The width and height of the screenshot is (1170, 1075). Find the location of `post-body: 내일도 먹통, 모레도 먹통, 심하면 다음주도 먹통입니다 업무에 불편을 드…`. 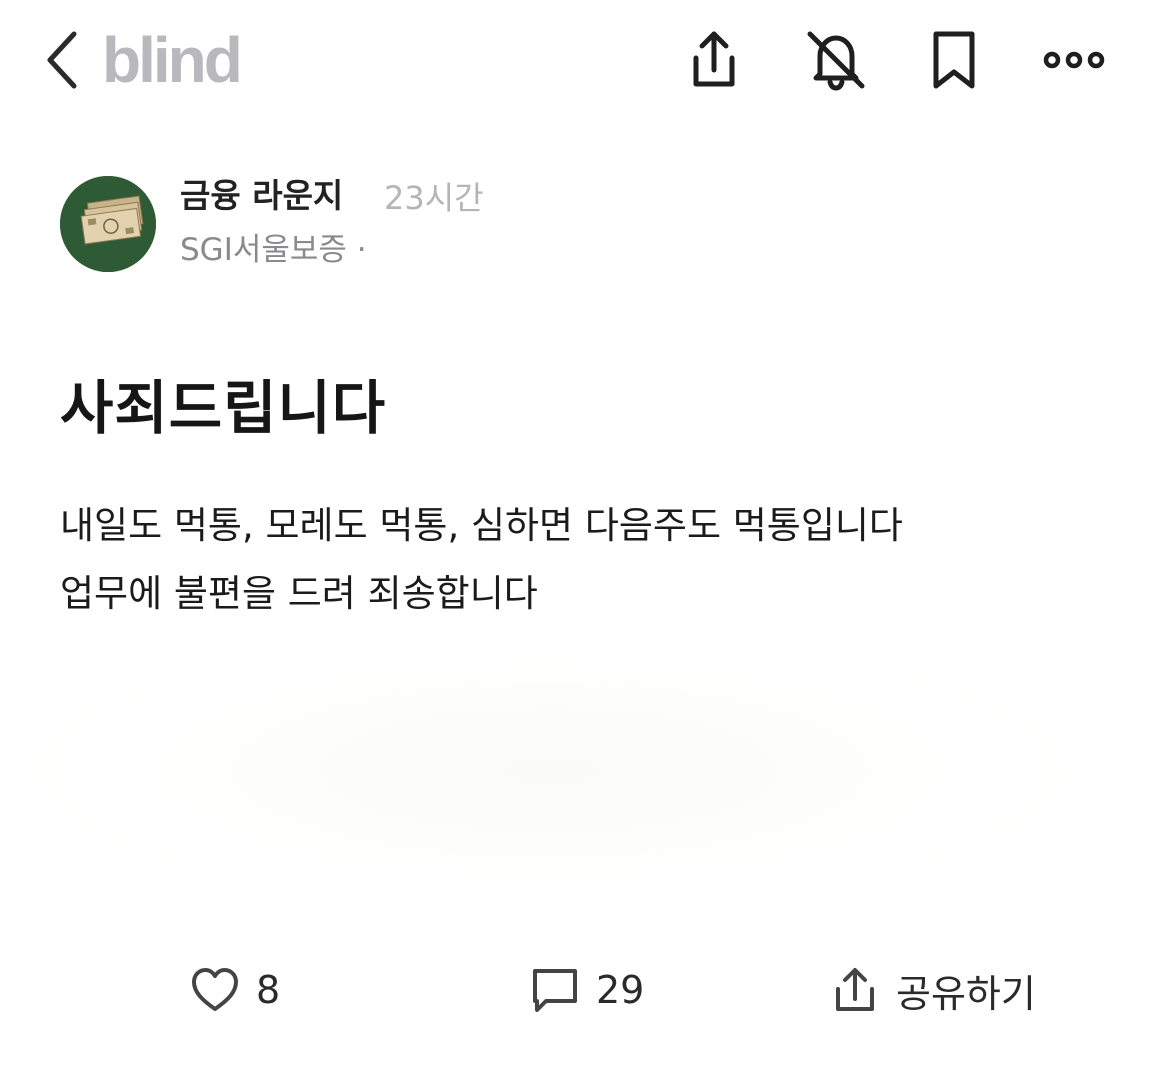

post-body: 내일도 먹통, 모레도 먹통, 심하면 다음주도 먹통입니다 업무에 불편을 드… is located at coordinates (600, 560).